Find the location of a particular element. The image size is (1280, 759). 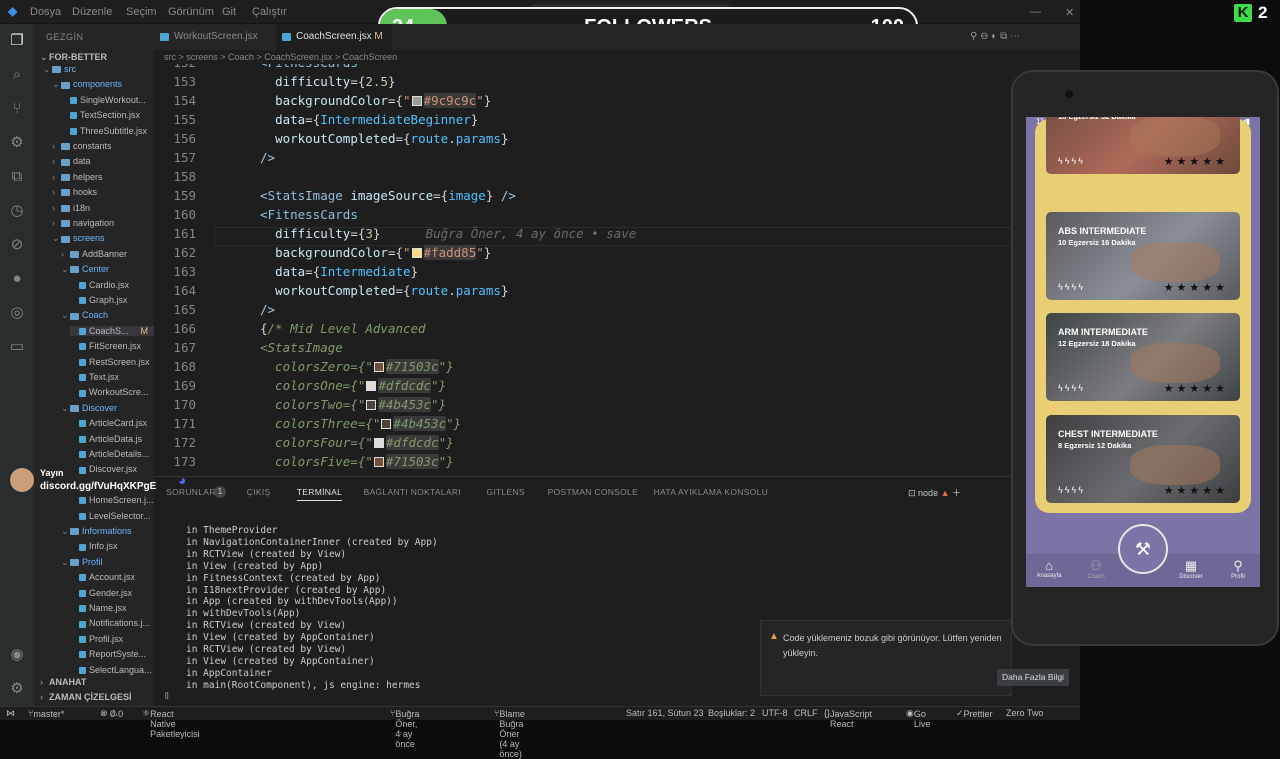

gitlens-icon: ◎ is located at coordinates (17, 313).